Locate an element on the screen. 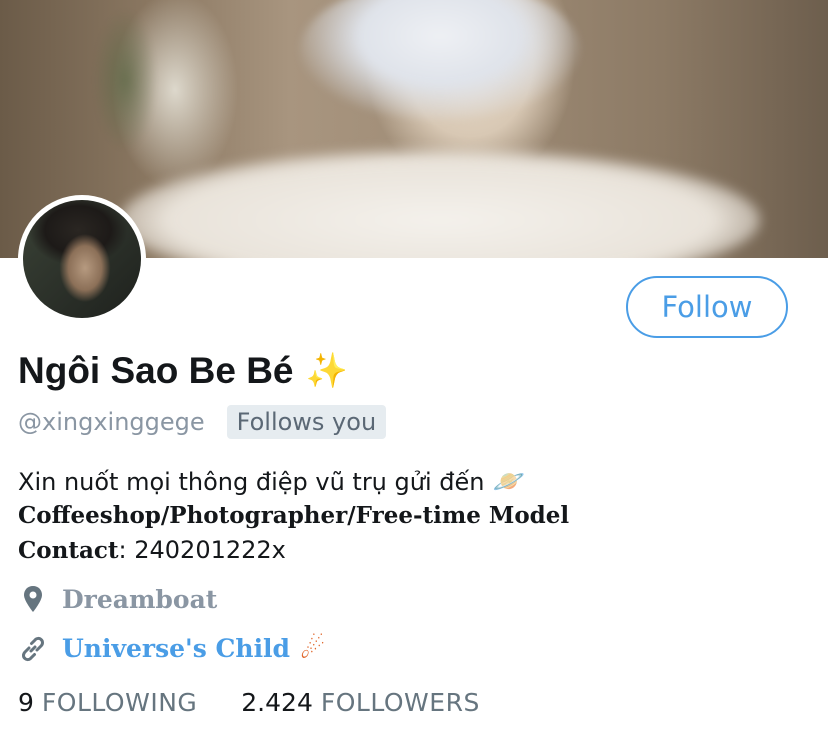  avatar-photo is located at coordinates (82, 259).